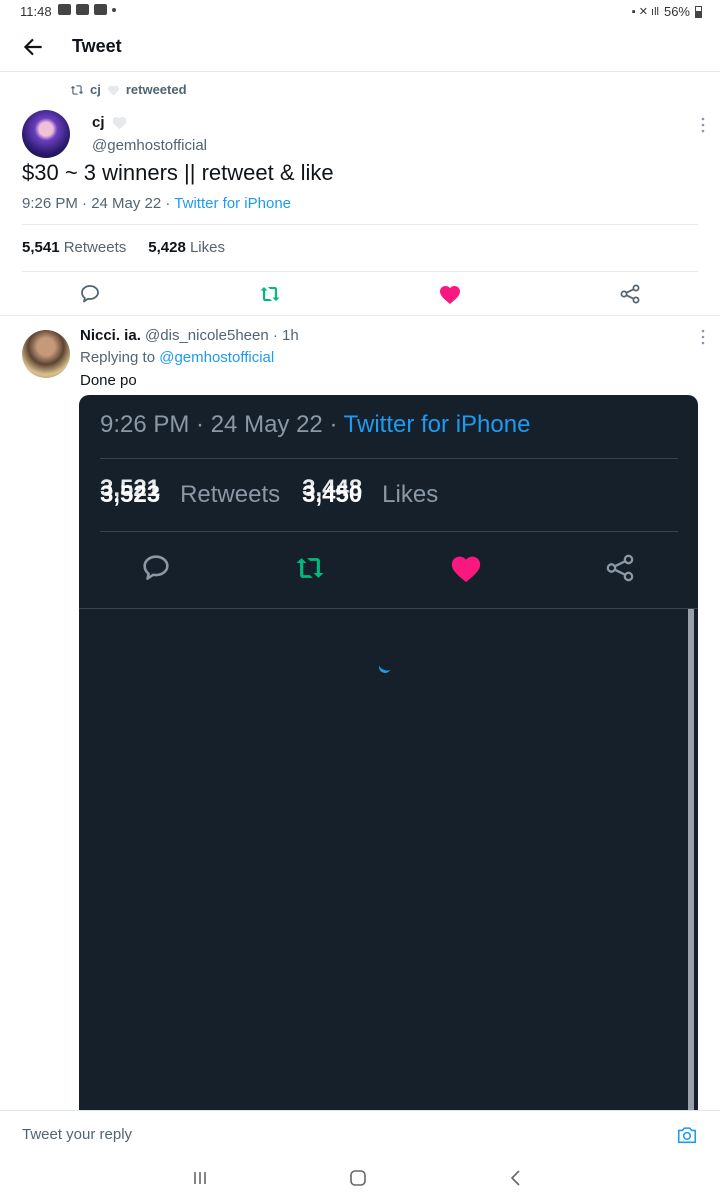 Image resolution: width=720 pixels, height=1200 pixels. I want to click on top-bar: Tweet, so click(360, 48).